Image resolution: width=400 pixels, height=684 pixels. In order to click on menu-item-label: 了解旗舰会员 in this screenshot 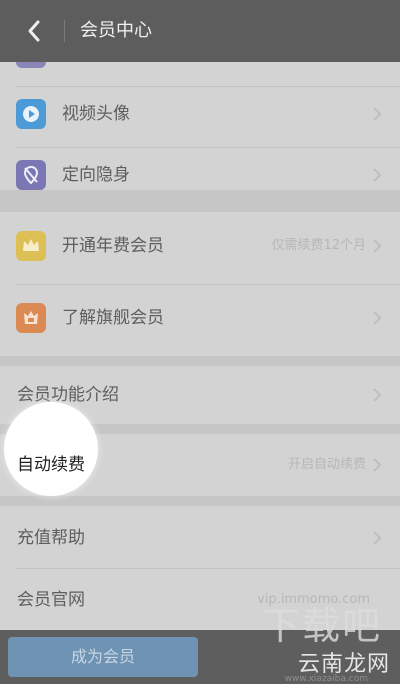, I will do `click(113, 318)`.